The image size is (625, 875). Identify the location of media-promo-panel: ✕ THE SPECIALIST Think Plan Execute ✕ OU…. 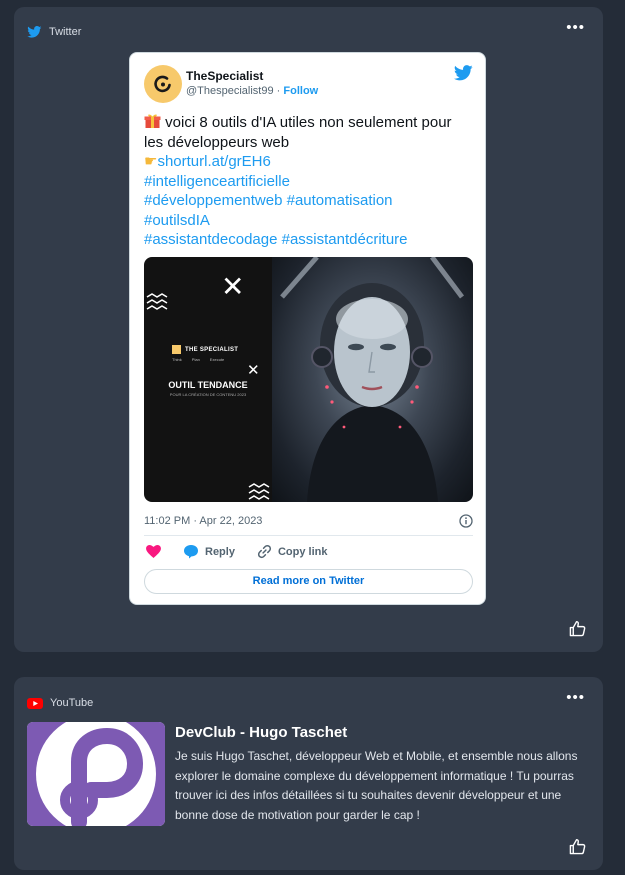
(208, 379).